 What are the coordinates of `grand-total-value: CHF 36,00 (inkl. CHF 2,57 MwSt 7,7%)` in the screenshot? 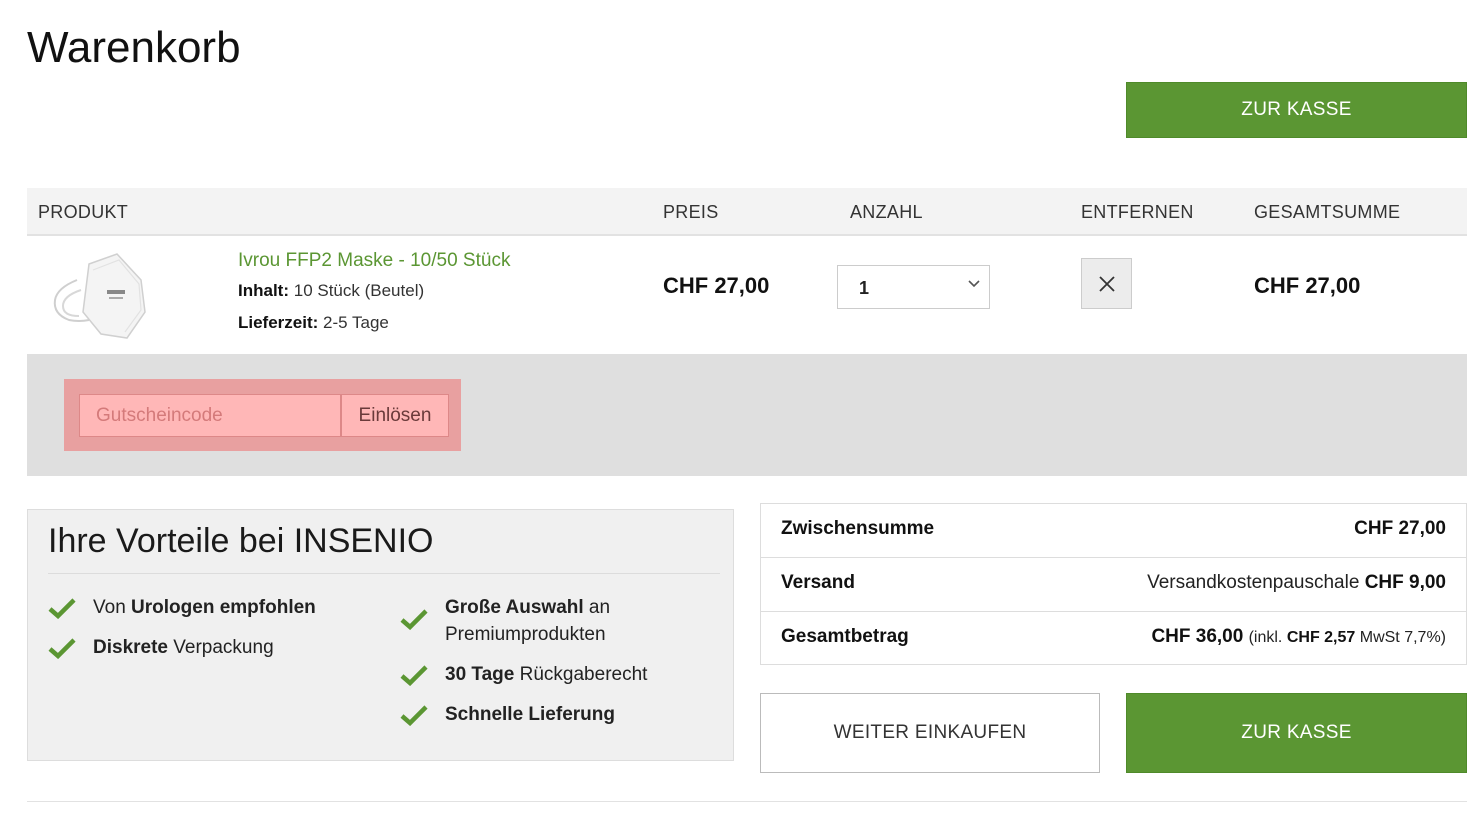 It's located at (1298, 636).